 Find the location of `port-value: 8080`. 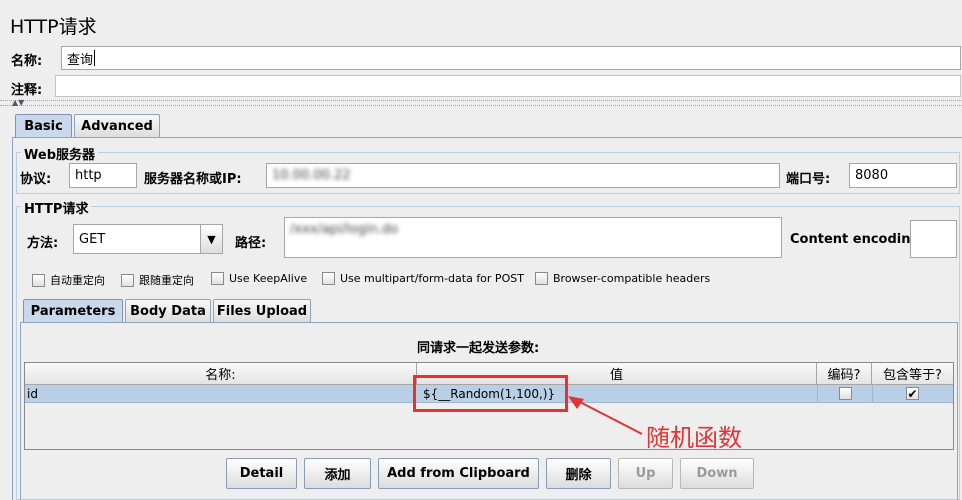

port-value: 8080 is located at coordinates (872, 175).